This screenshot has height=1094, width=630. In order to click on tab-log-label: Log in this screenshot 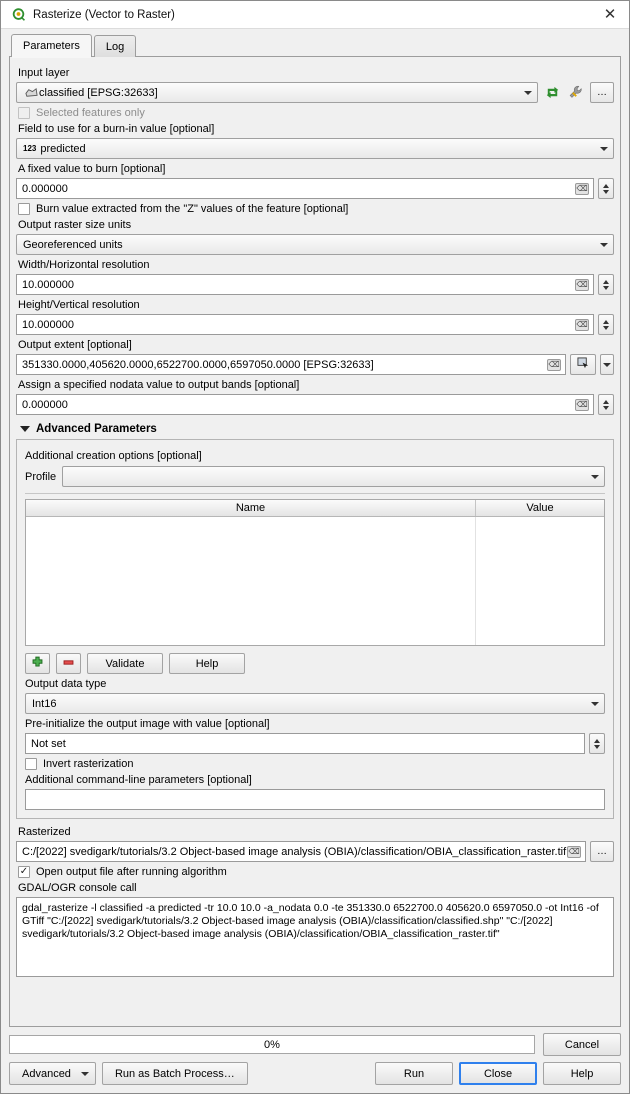, I will do `click(115, 46)`.